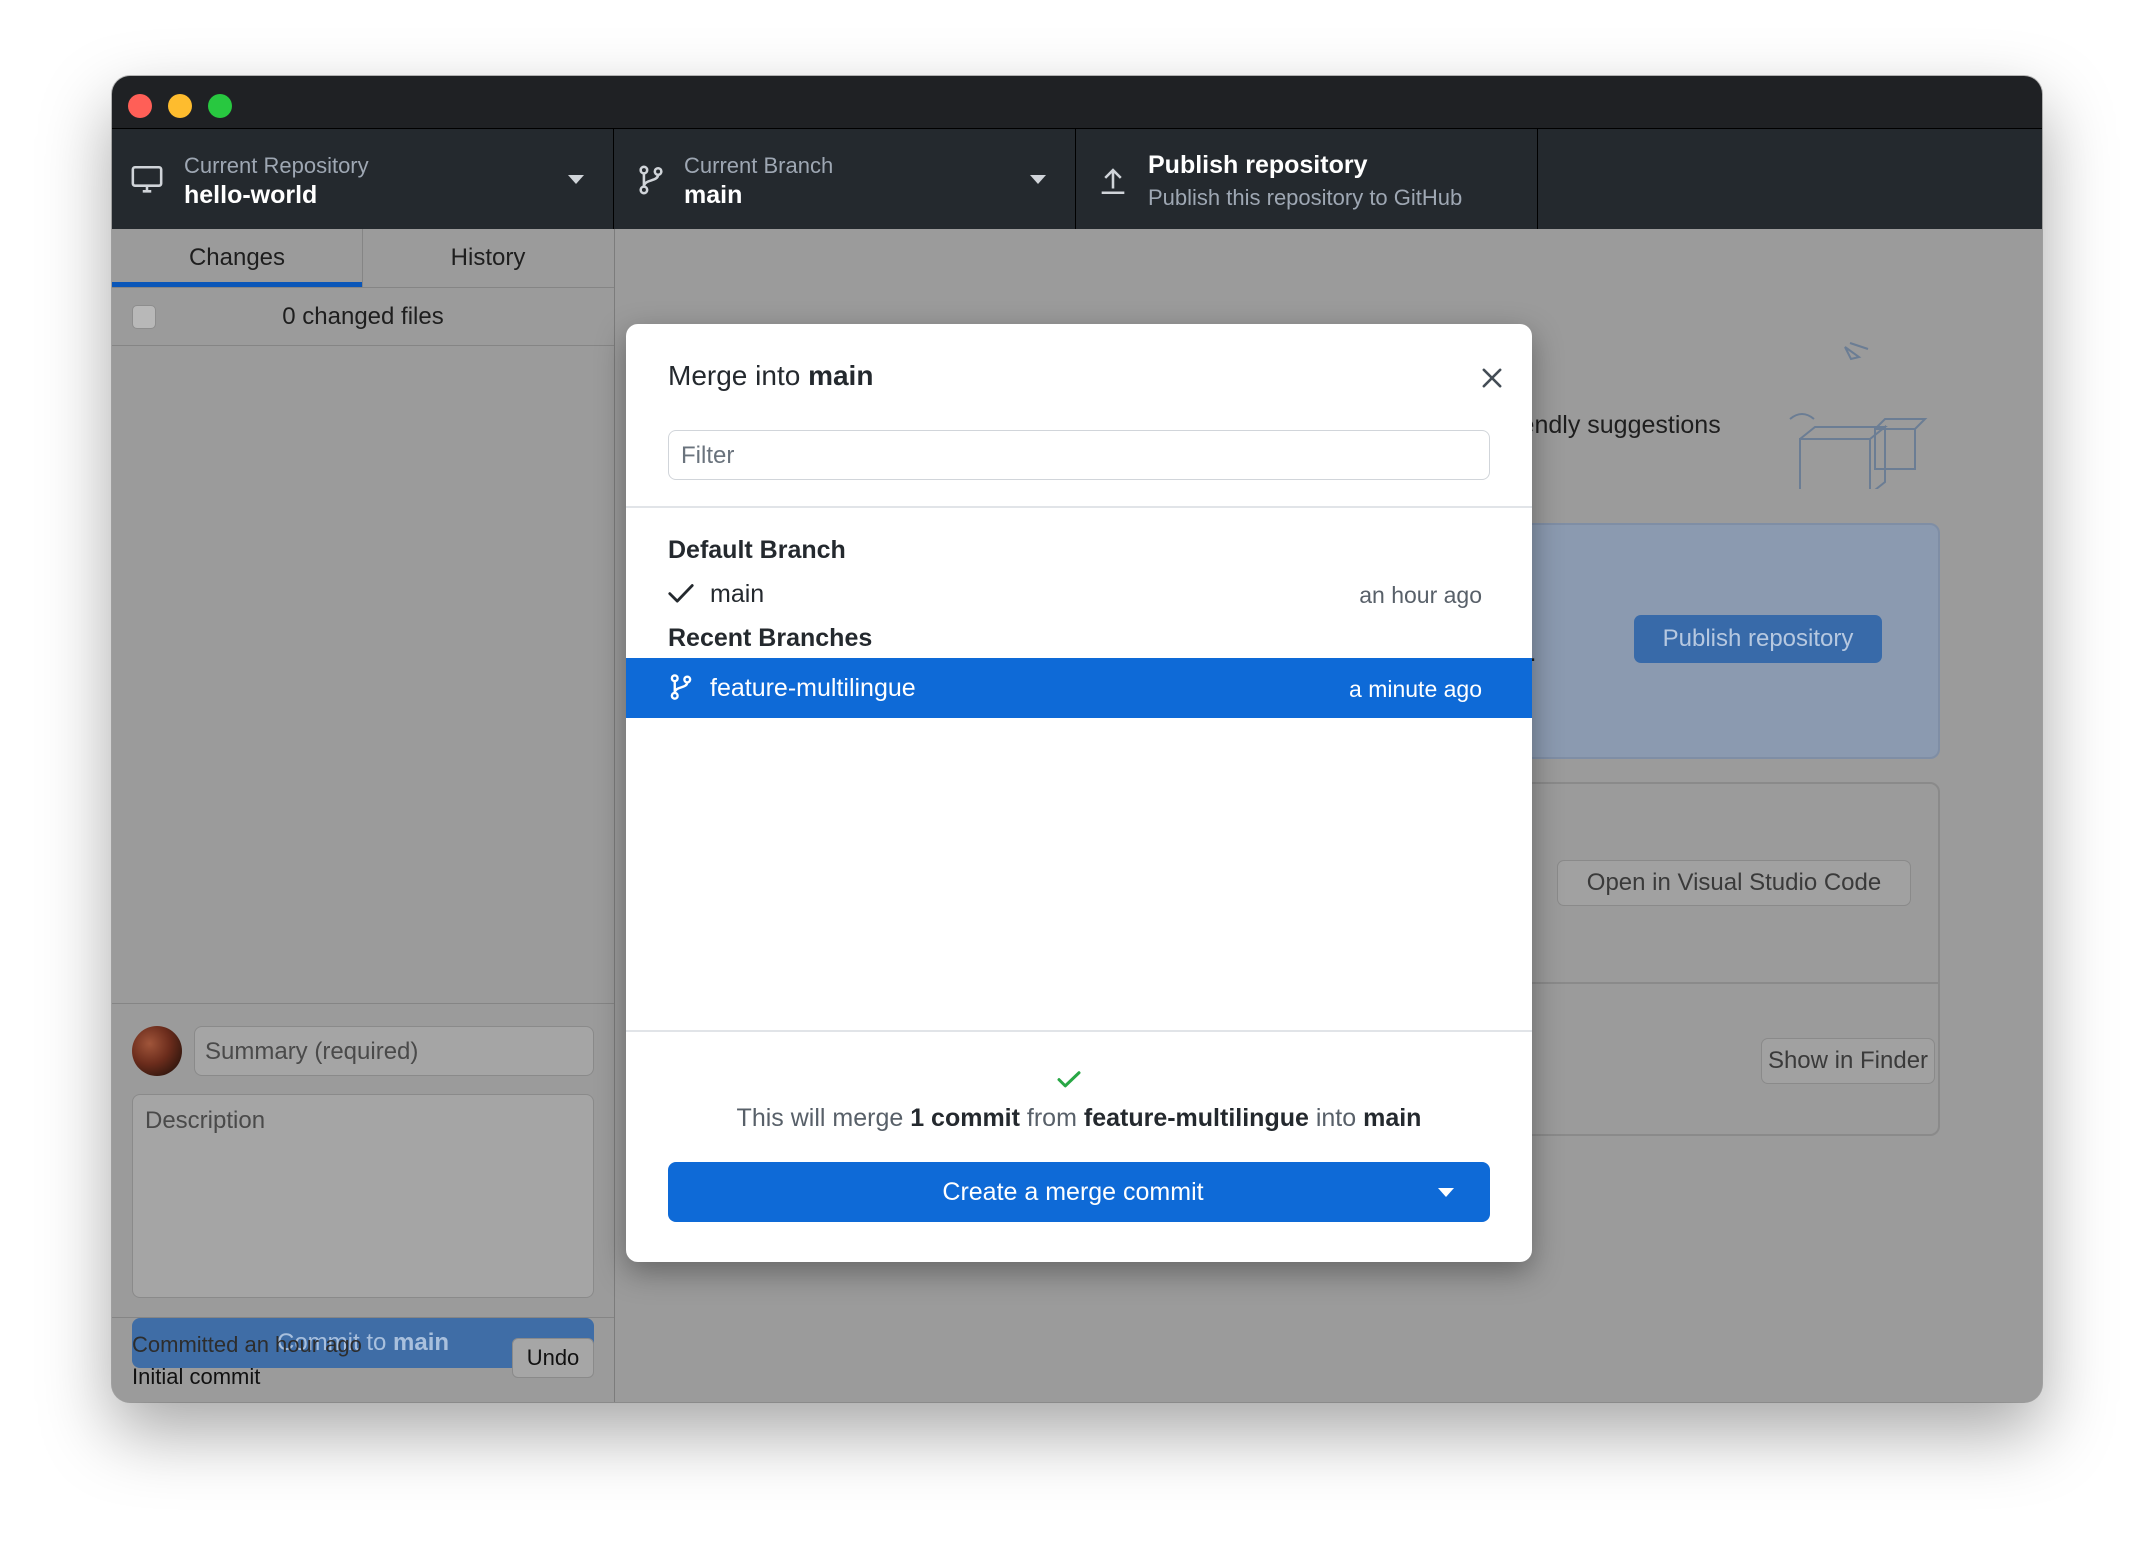 This screenshot has width=2144, height=1544. I want to click on suggestions-heading: iendly suggestions, so click(1618, 425).